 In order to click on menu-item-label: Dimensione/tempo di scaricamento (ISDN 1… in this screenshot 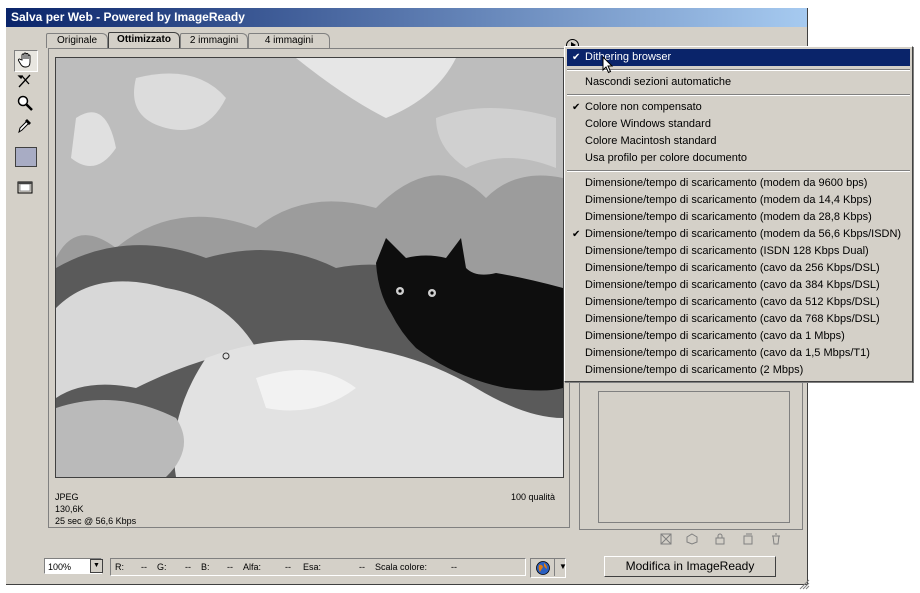, I will do `click(727, 251)`.